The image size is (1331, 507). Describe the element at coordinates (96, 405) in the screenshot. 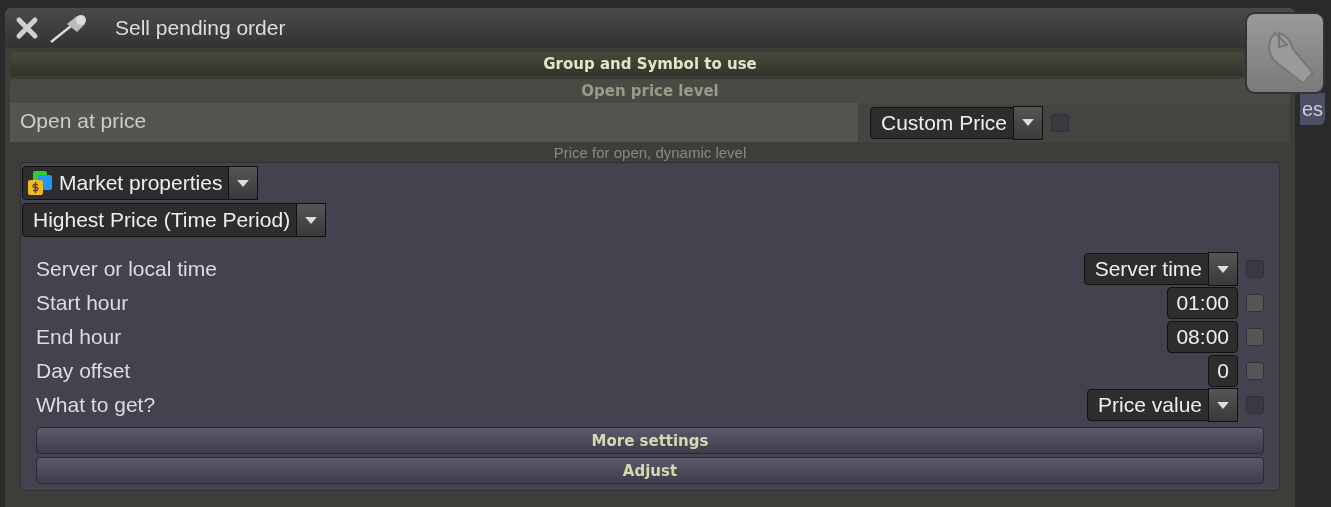

I see `field-label: What to get?` at that location.